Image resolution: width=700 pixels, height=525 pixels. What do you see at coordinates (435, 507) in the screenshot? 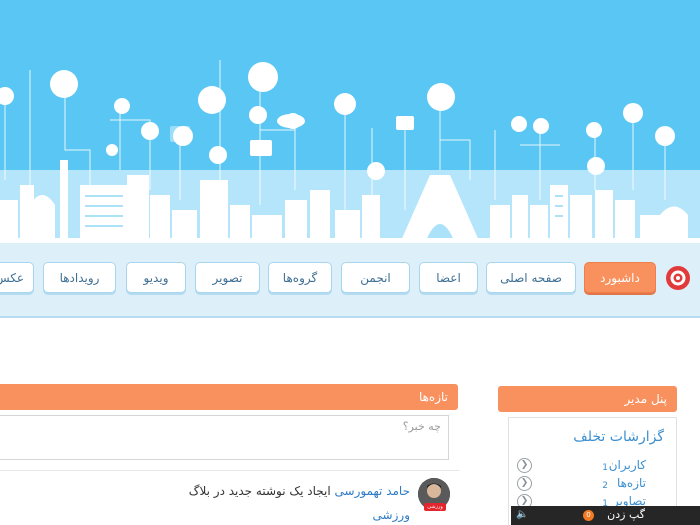
I see `avatar-badge: ورزشی` at bounding box center [435, 507].